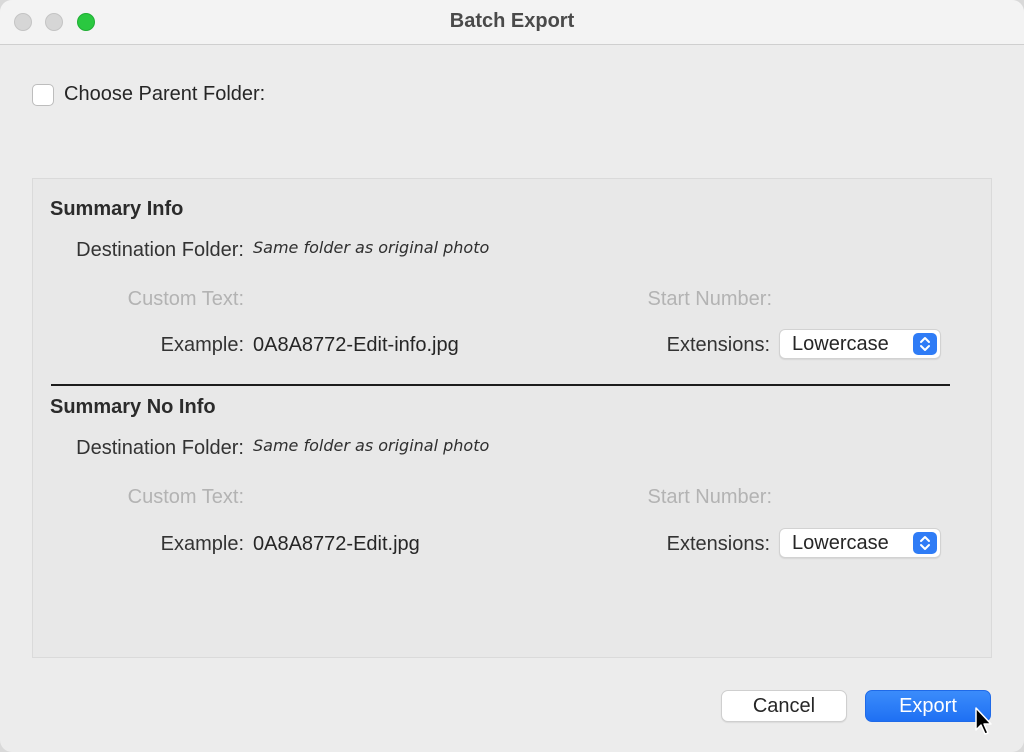 The width and height of the screenshot is (1024, 752). I want to click on choose-parent-folder-label: Choose Parent Folder:, so click(164, 94).